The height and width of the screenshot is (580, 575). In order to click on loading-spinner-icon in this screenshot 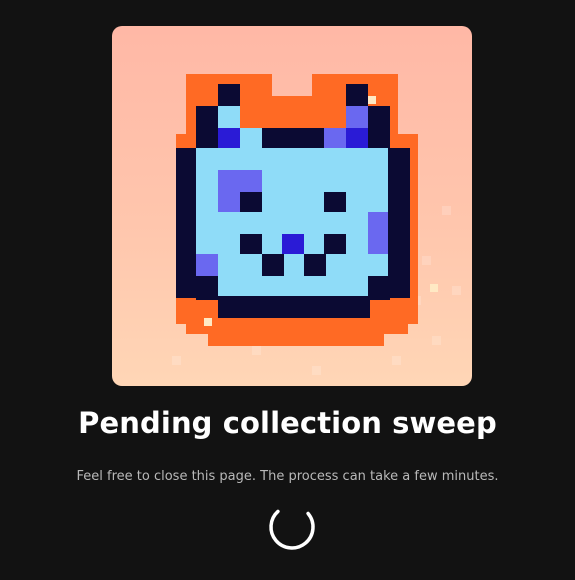, I will do `click(292, 527)`.